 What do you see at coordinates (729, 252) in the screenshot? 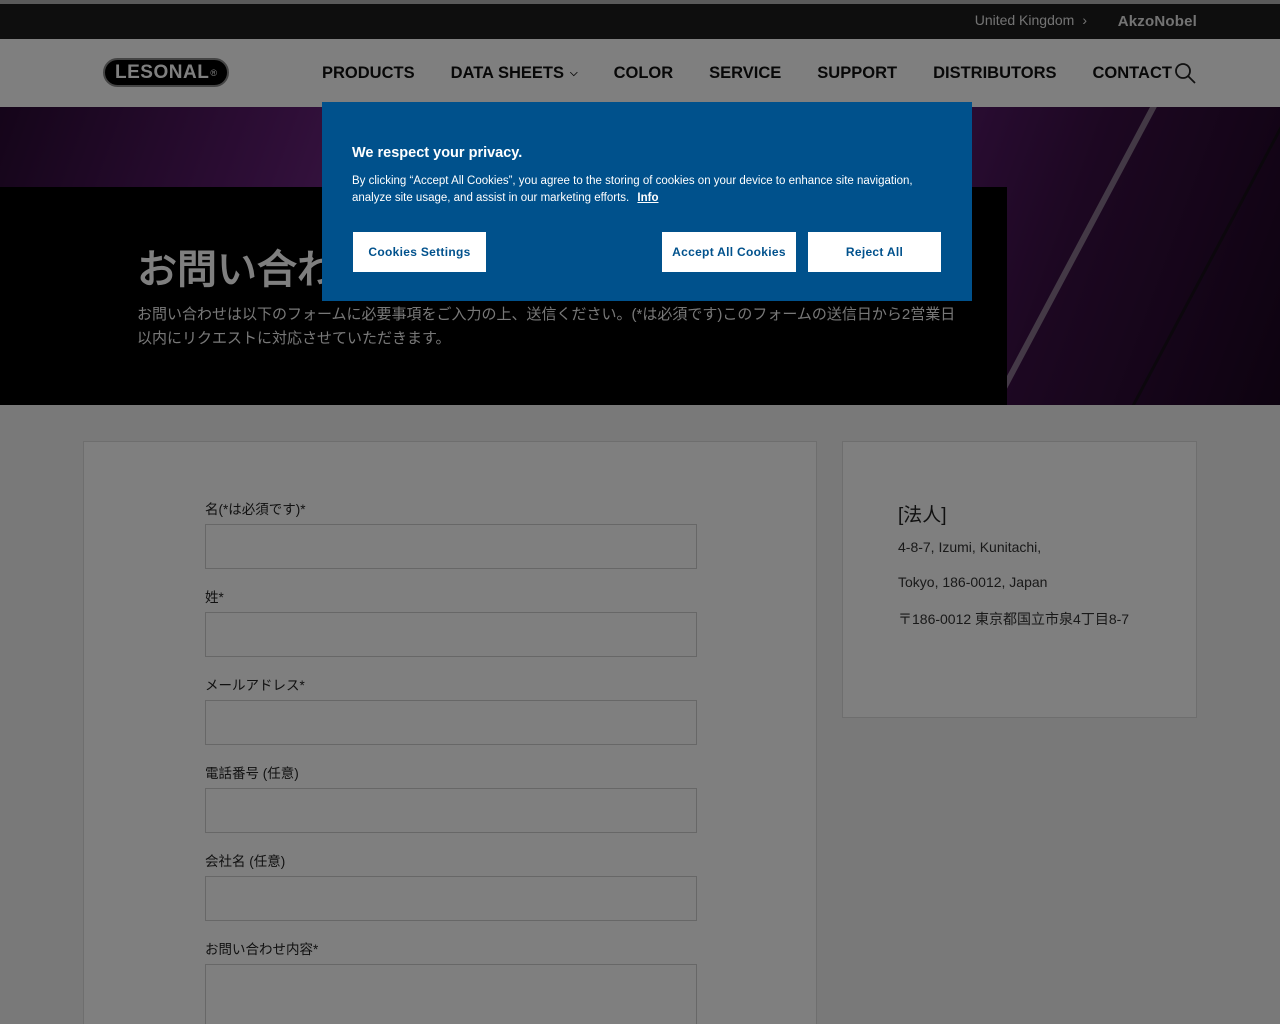
I see `accept-all-cookies-button: Accept All Cookies` at bounding box center [729, 252].